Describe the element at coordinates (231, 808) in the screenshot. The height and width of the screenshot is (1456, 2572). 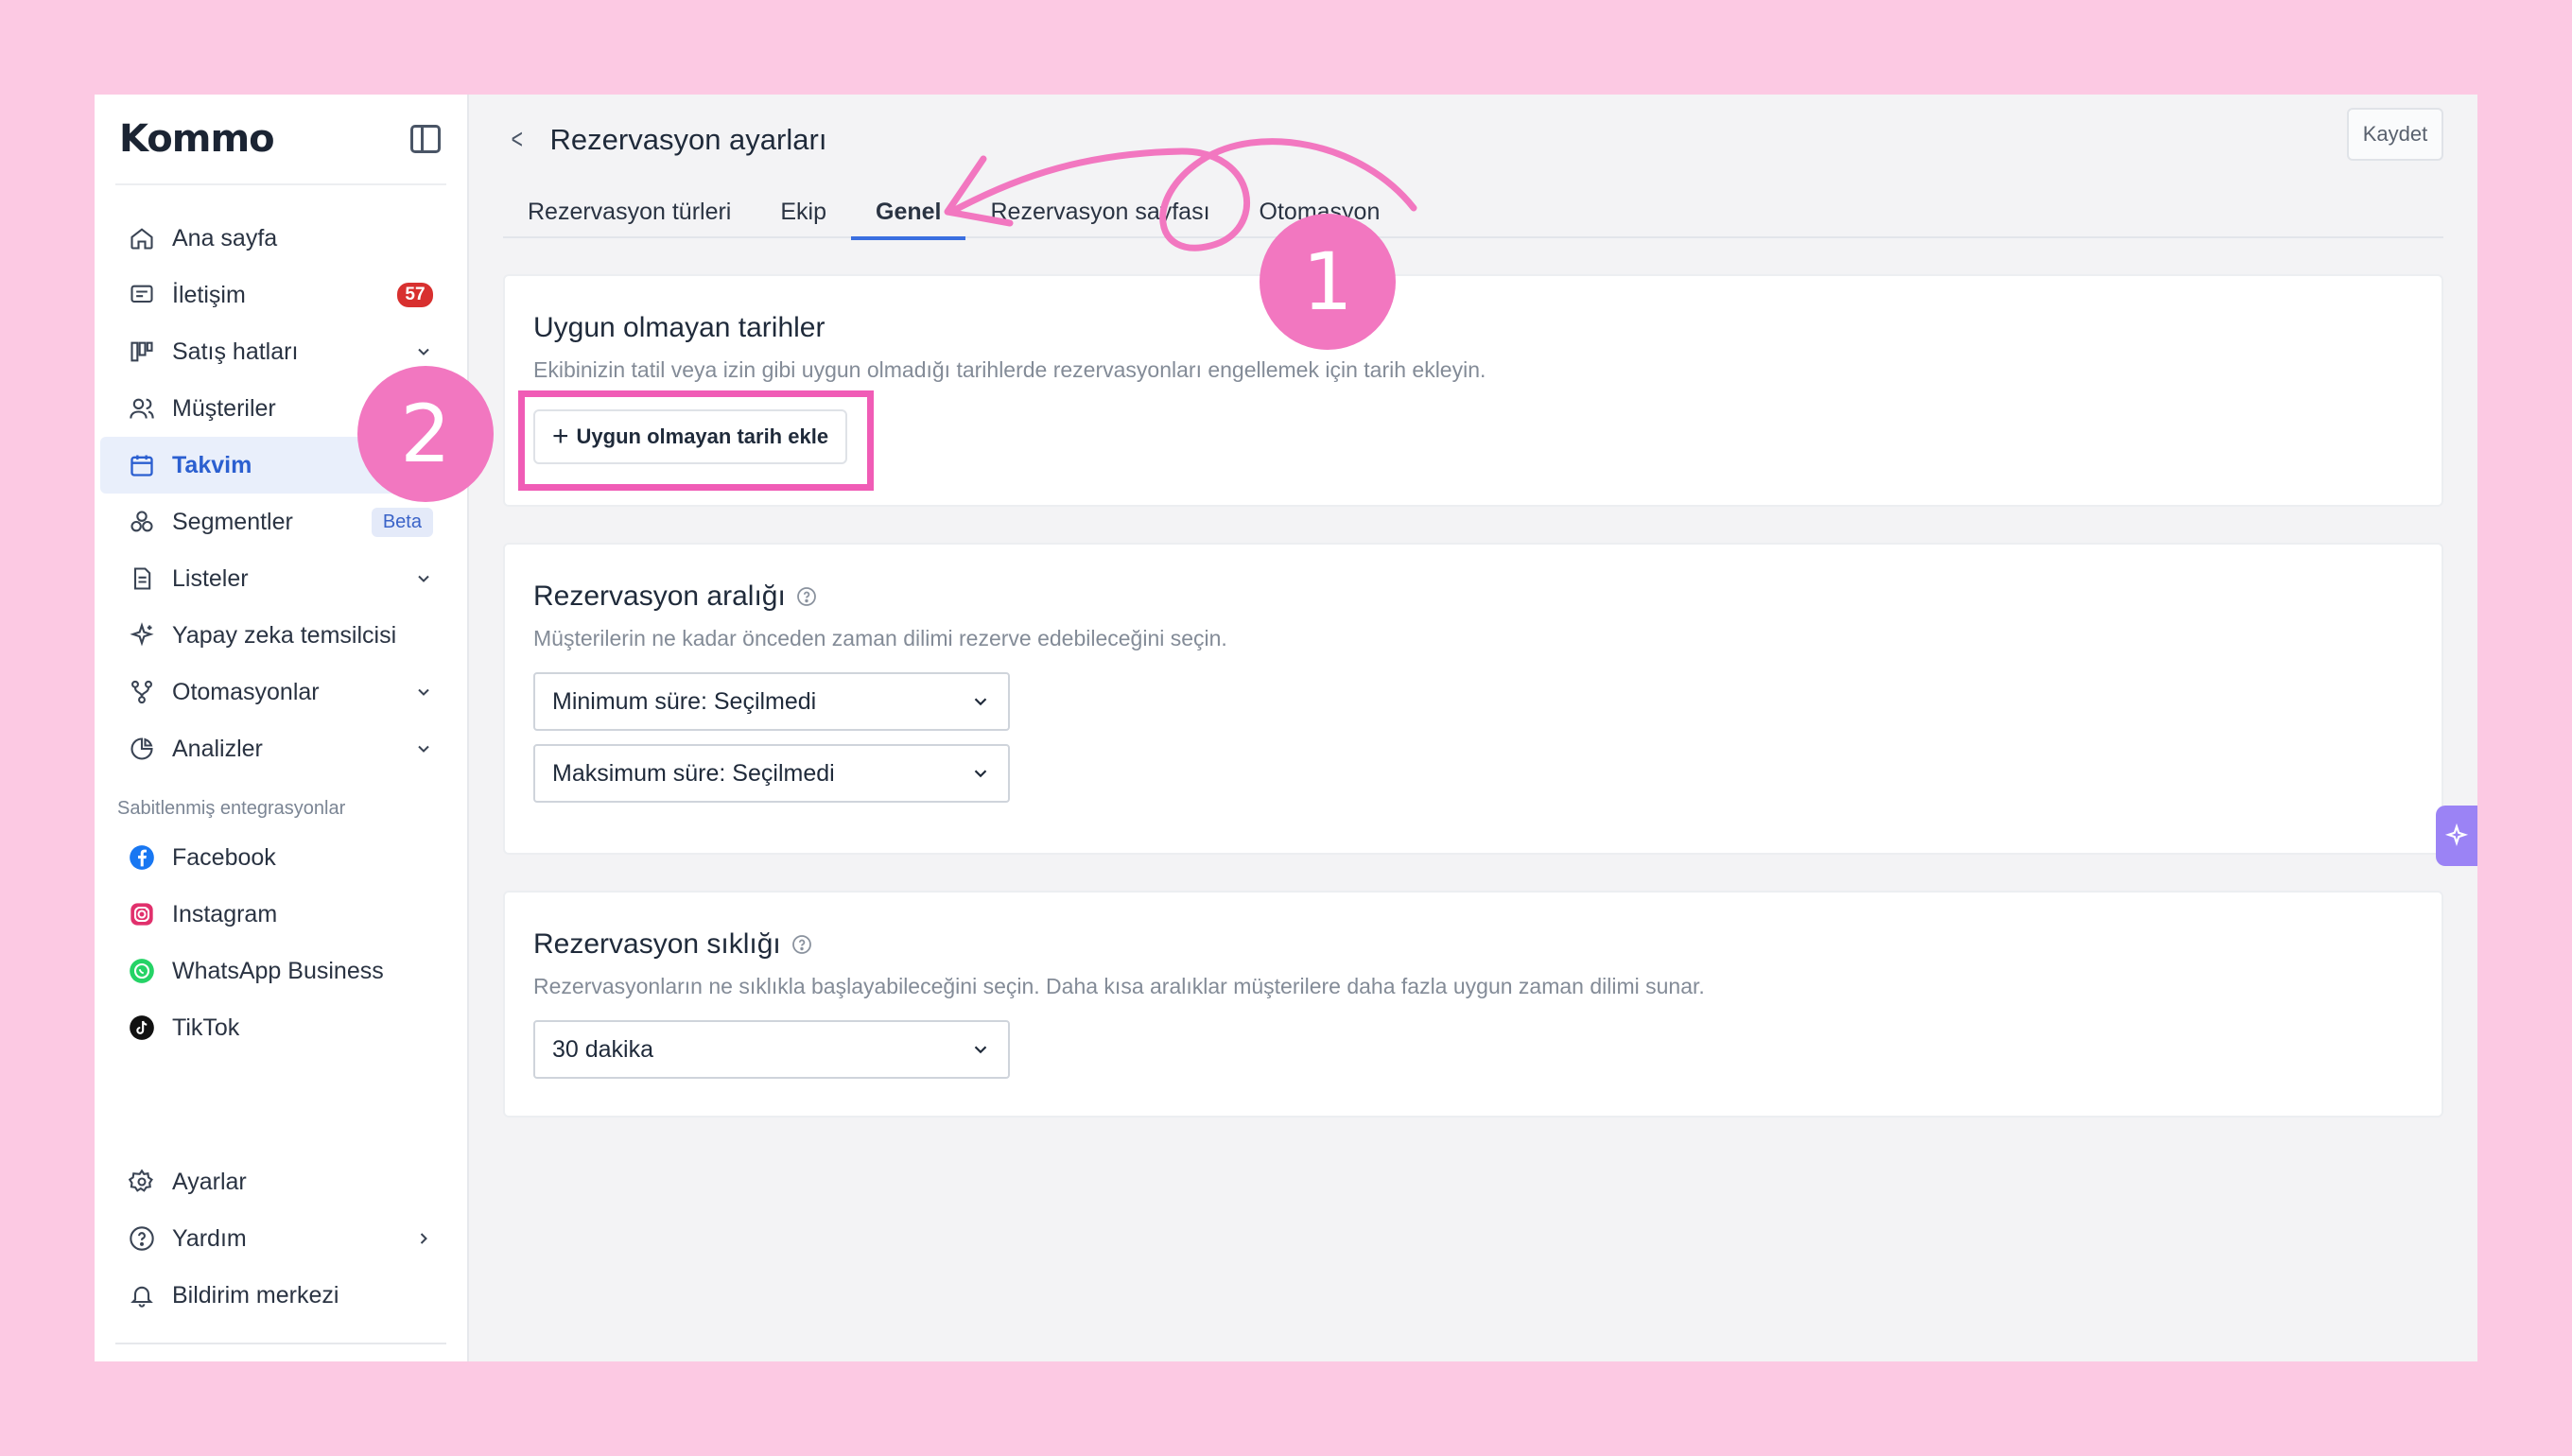
I see `pinned-integrations-label: Sabitlenmiş entegrasyonlar` at that location.